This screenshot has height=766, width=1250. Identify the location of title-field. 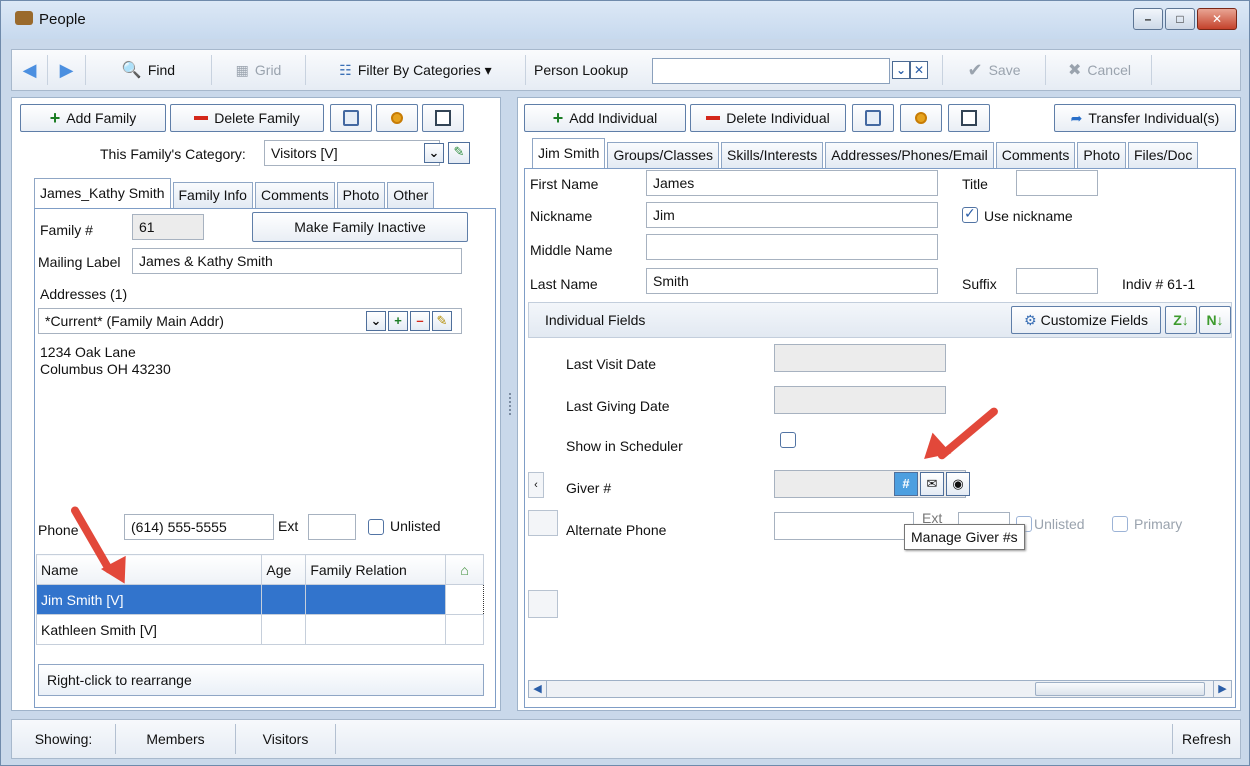
(1057, 183).